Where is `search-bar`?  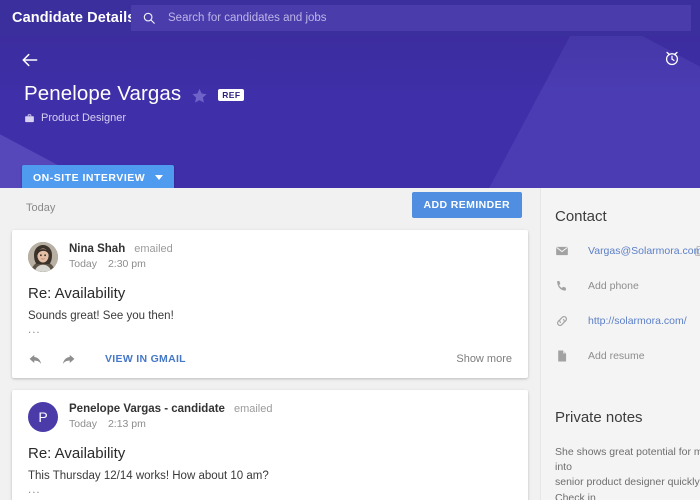 search-bar is located at coordinates (411, 18).